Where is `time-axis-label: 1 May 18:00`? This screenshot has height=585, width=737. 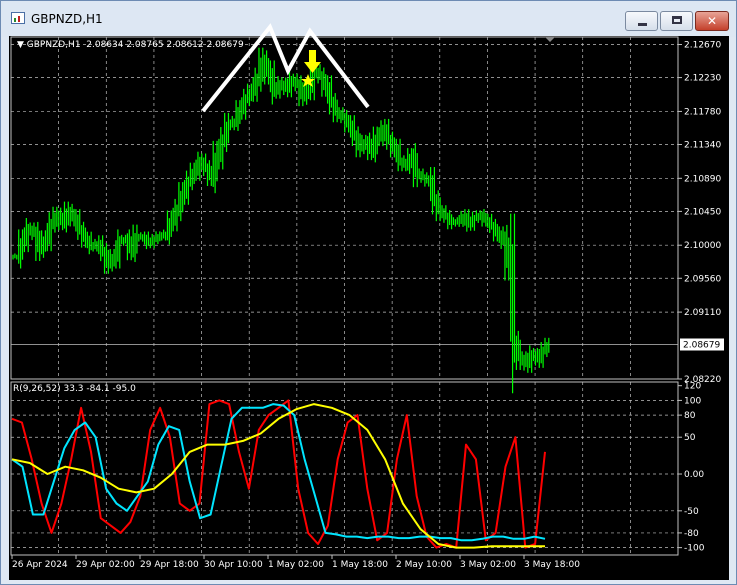 time-axis-label: 1 May 18:00 is located at coordinates (360, 565).